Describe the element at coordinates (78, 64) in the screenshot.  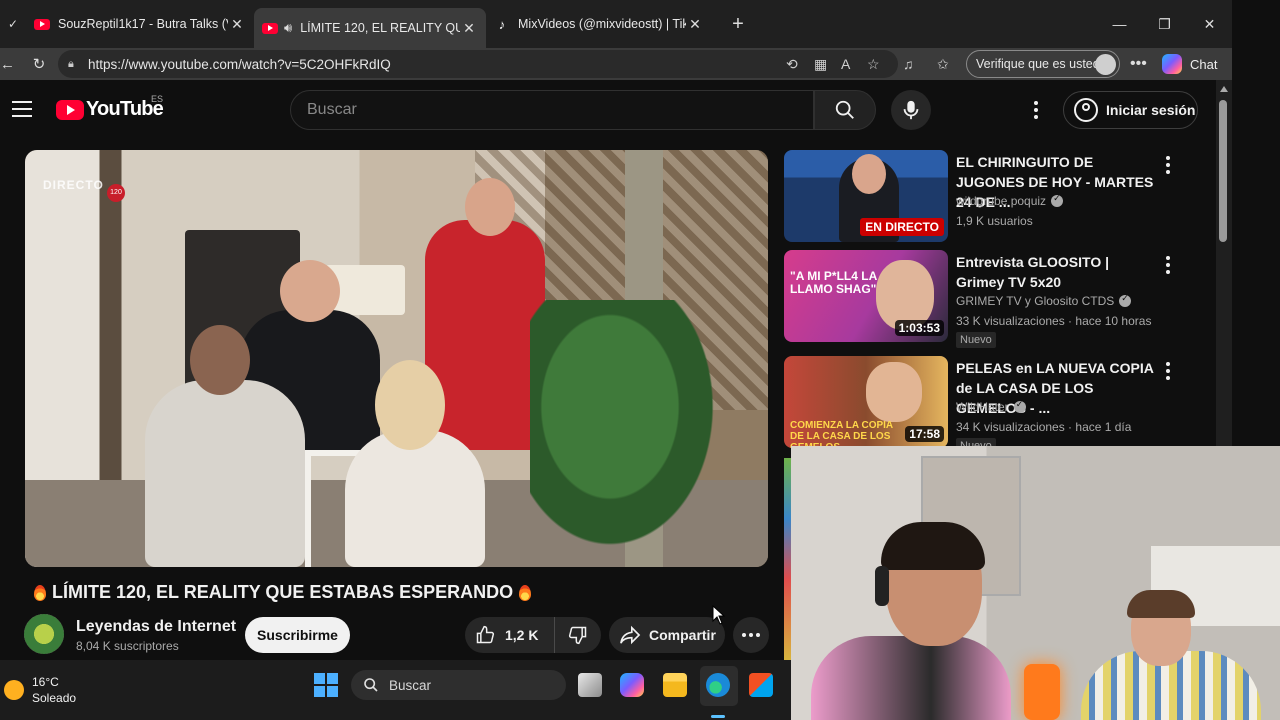
I see `lock-icon: 🔒︎` at that location.